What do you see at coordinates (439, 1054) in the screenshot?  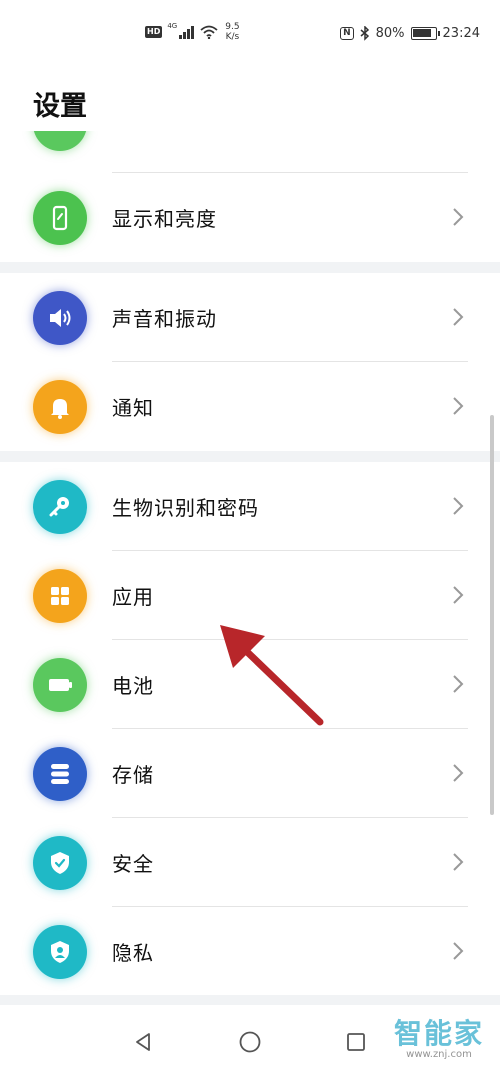 I see `watermark-url: www.znj.com` at bounding box center [439, 1054].